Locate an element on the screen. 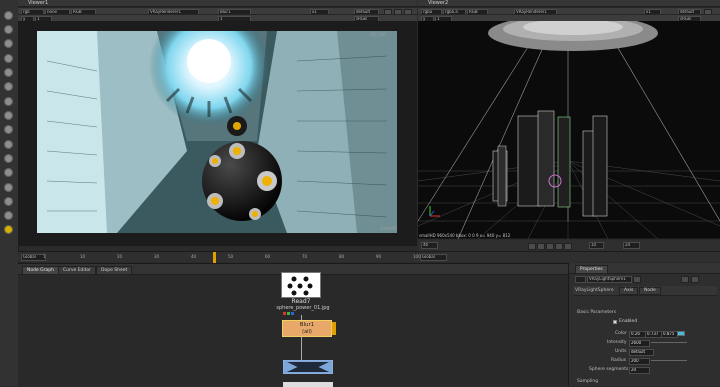  intensity-field: 2600 is located at coordinates (639, 343).